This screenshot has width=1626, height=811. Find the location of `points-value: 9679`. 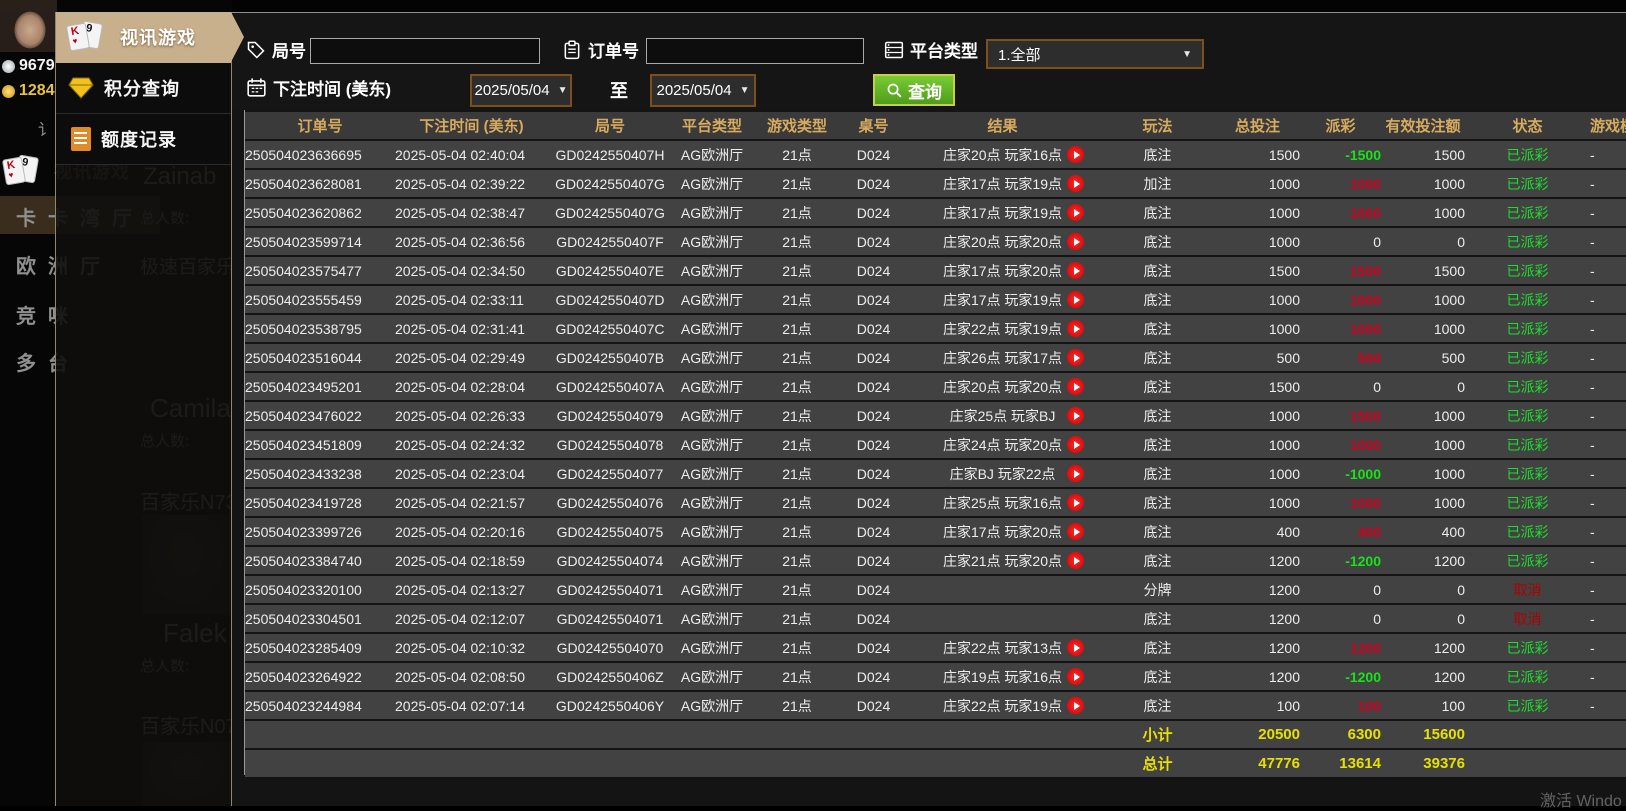

points-value: 9679 is located at coordinates (37, 65).